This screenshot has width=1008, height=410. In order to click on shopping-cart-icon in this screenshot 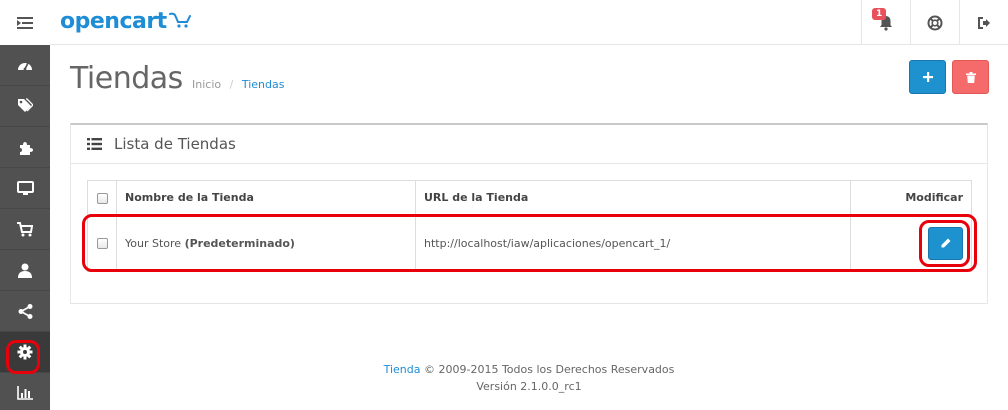, I will do `click(25, 228)`.